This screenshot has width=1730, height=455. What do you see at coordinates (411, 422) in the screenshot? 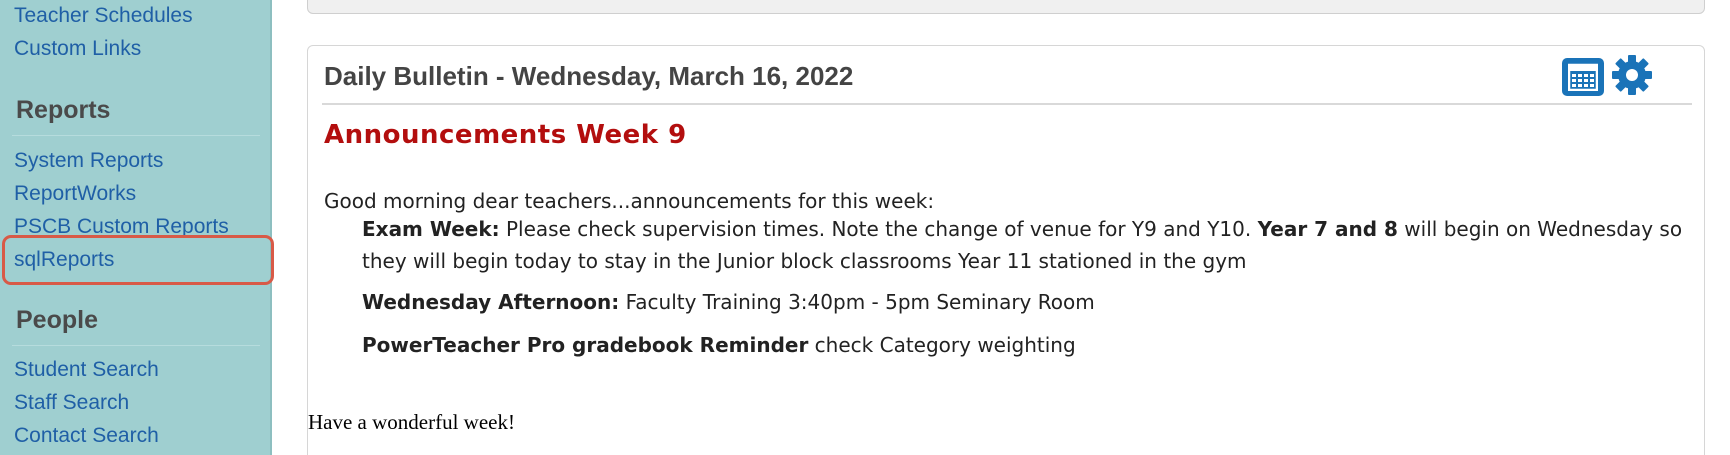
I see `closing-text: Have a wonderful week!` at bounding box center [411, 422].